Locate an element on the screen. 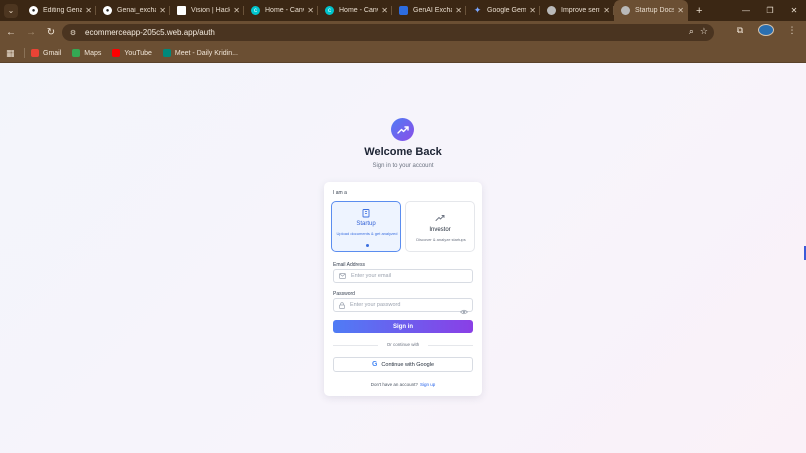 The width and height of the screenshot is (806, 453). bookmark-gmail: Gmail is located at coordinates (46, 53).